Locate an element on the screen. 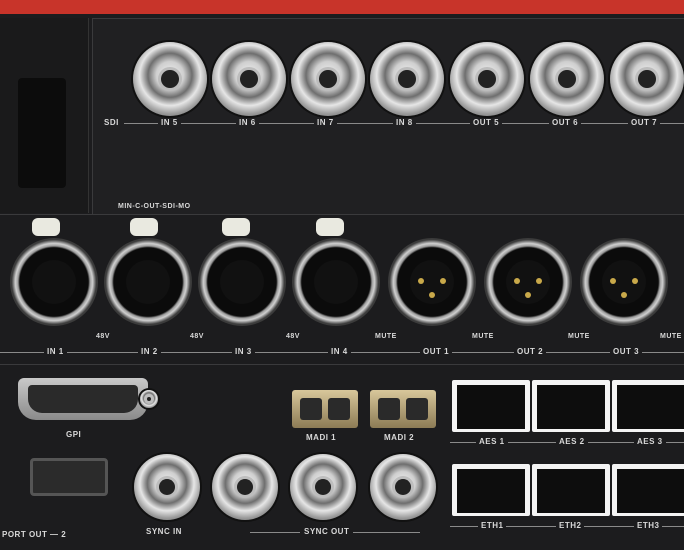 The height and width of the screenshot is (550, 684). mic-in3-label: IN 3 is located at coordinates (243, 351).